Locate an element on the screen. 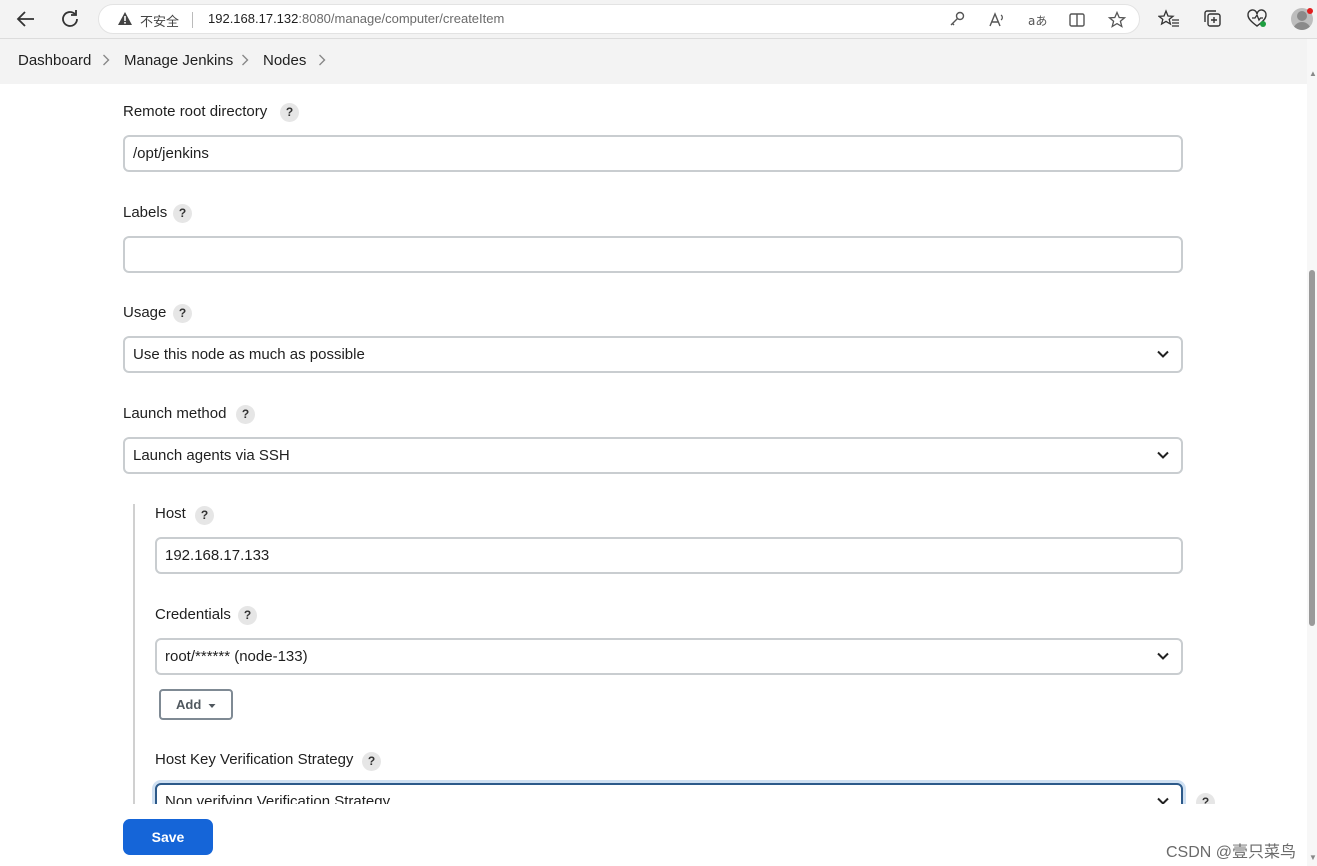 This screenshot has height=866, width=1317. save-button: Save is located at coordinates (168, 837).